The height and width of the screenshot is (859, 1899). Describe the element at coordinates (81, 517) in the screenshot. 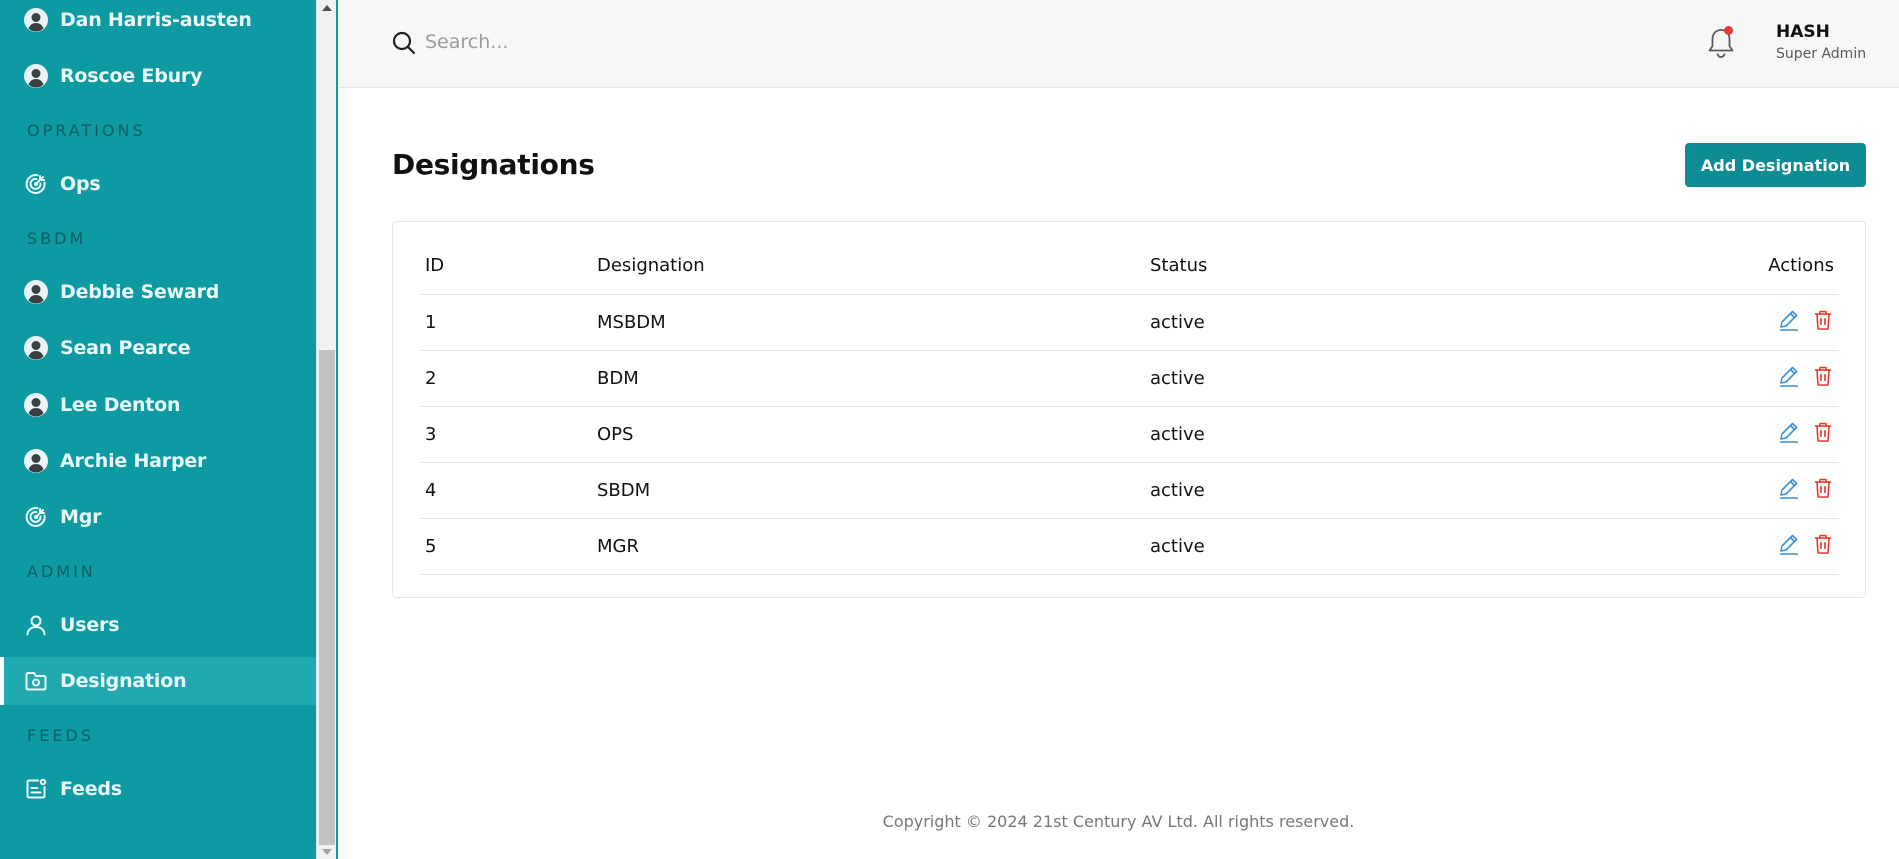

I see `sidebar-item-label: Mgr` at that location.